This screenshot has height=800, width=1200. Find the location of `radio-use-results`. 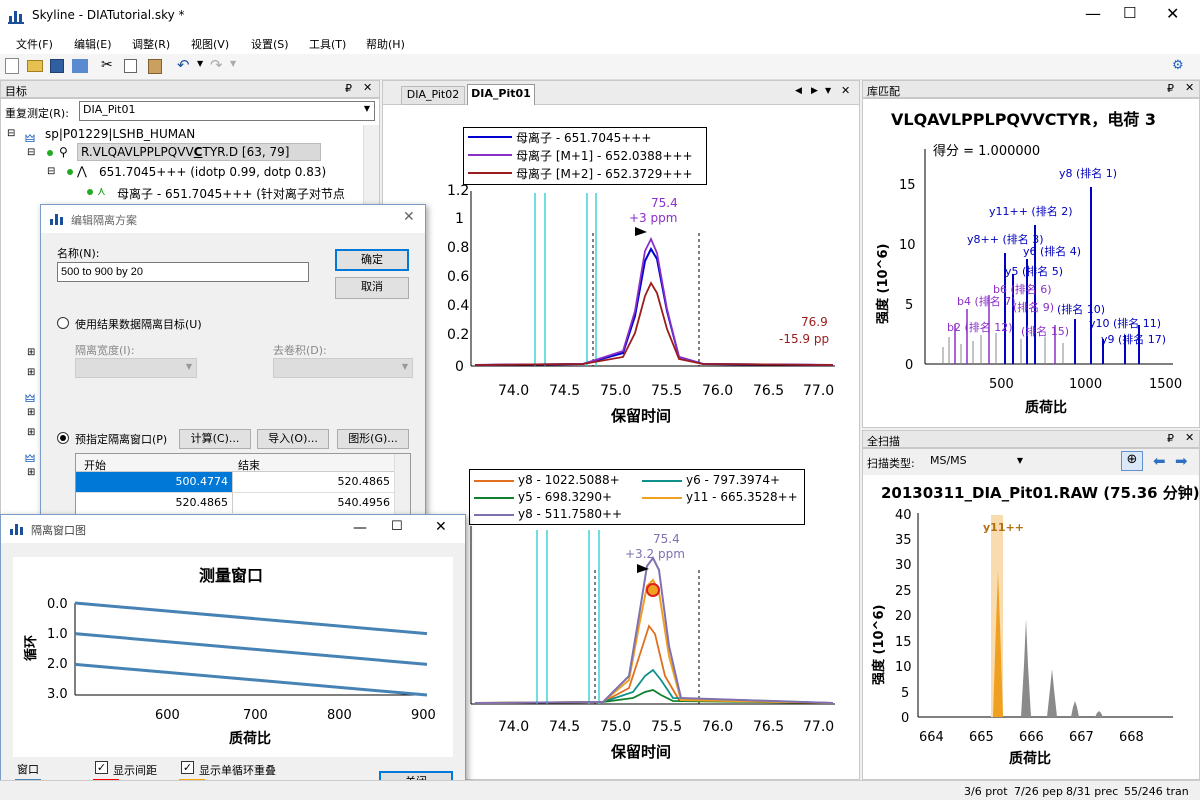

radio-use-results is located at coordinates (63, 323).